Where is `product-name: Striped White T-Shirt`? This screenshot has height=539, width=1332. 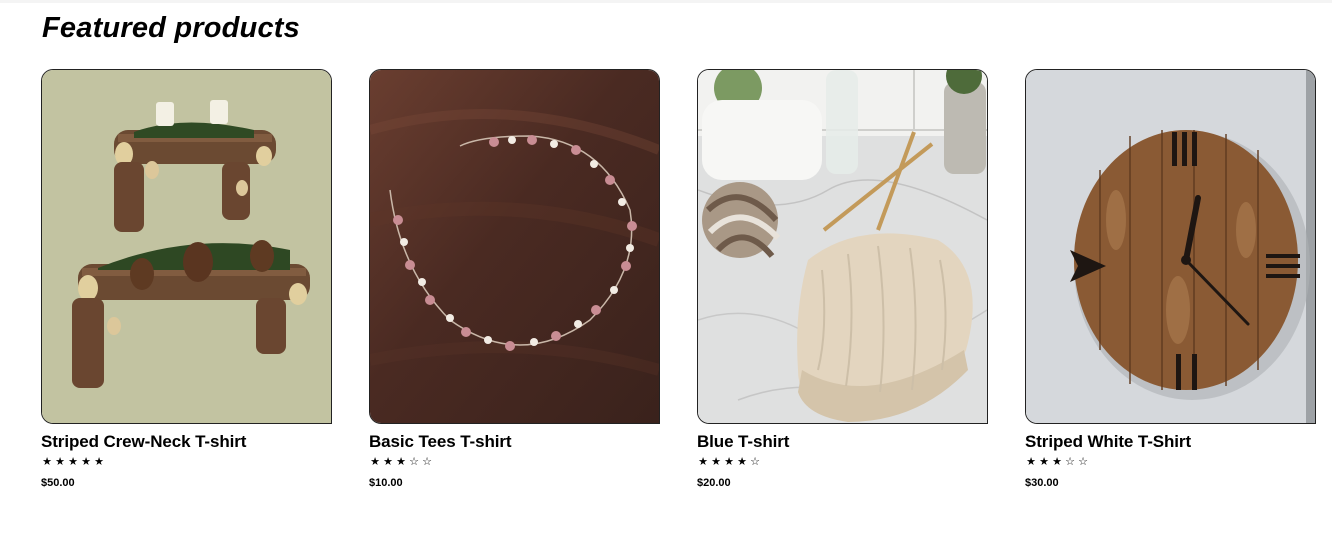 product-name: Striped White T-Shirt is located at coordinates (1170, 442).